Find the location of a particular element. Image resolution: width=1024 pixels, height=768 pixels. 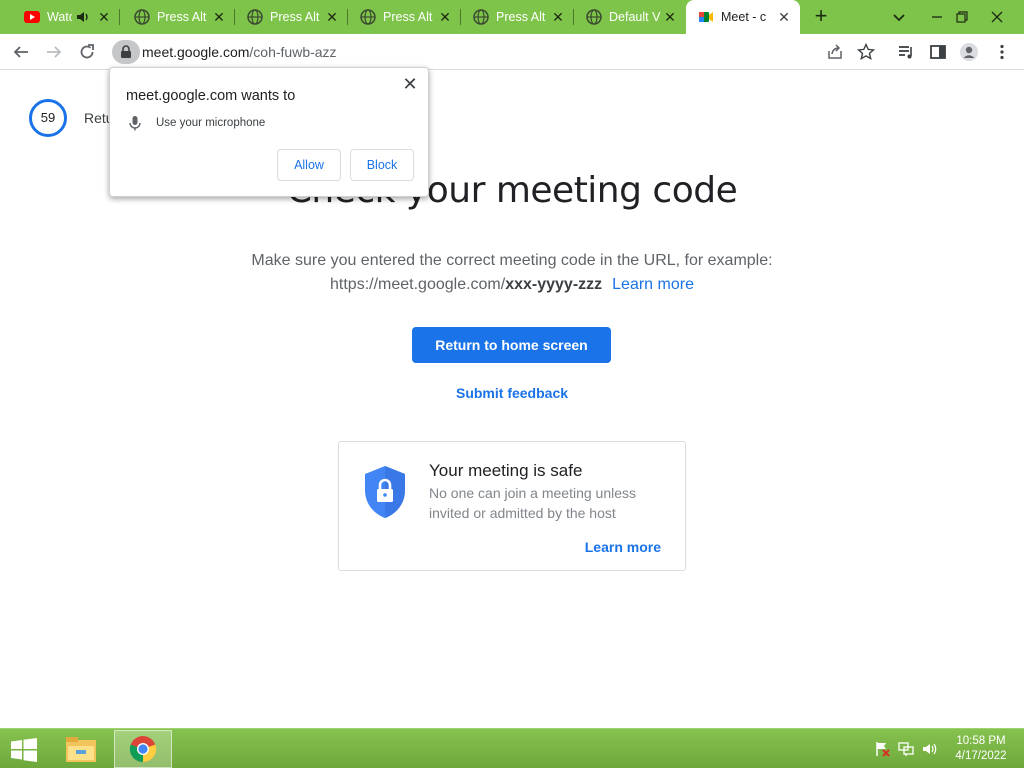

block-button: Block is located at coordinates (382, 165).